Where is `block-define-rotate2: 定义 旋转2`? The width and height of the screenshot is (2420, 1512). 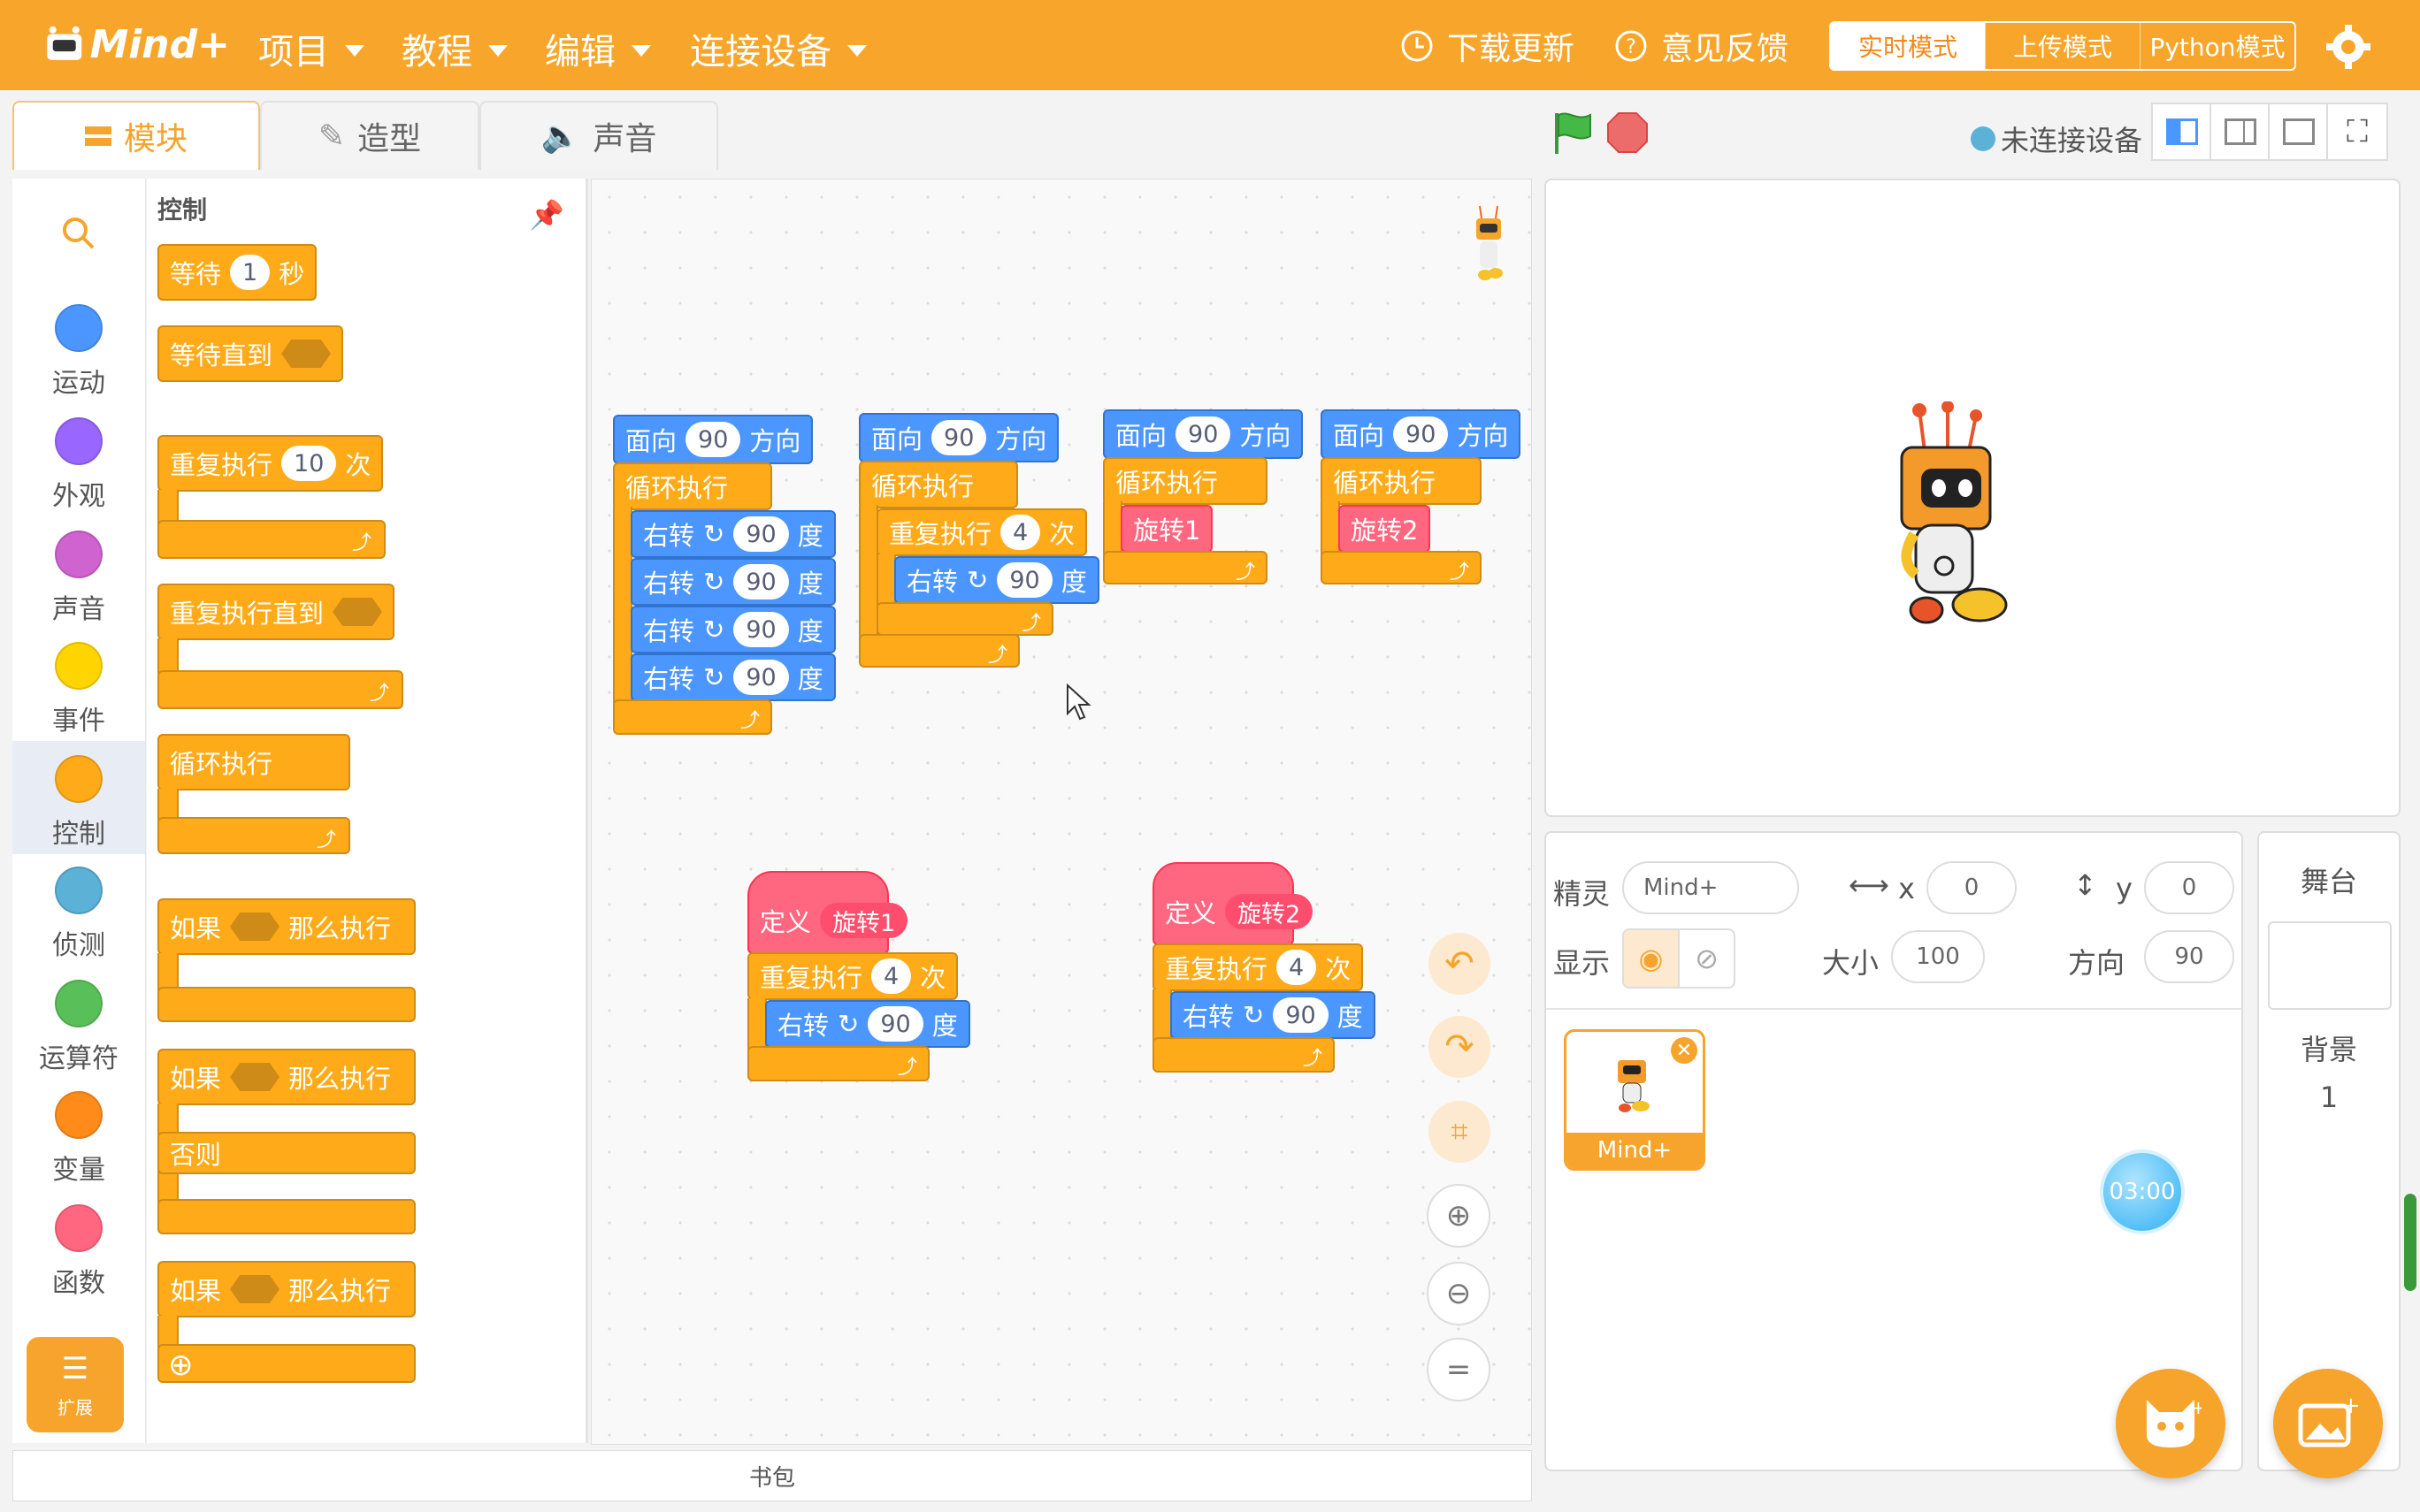 block-define-rotate2: 定义 旋转2 is located at coordinates (1233, 903).